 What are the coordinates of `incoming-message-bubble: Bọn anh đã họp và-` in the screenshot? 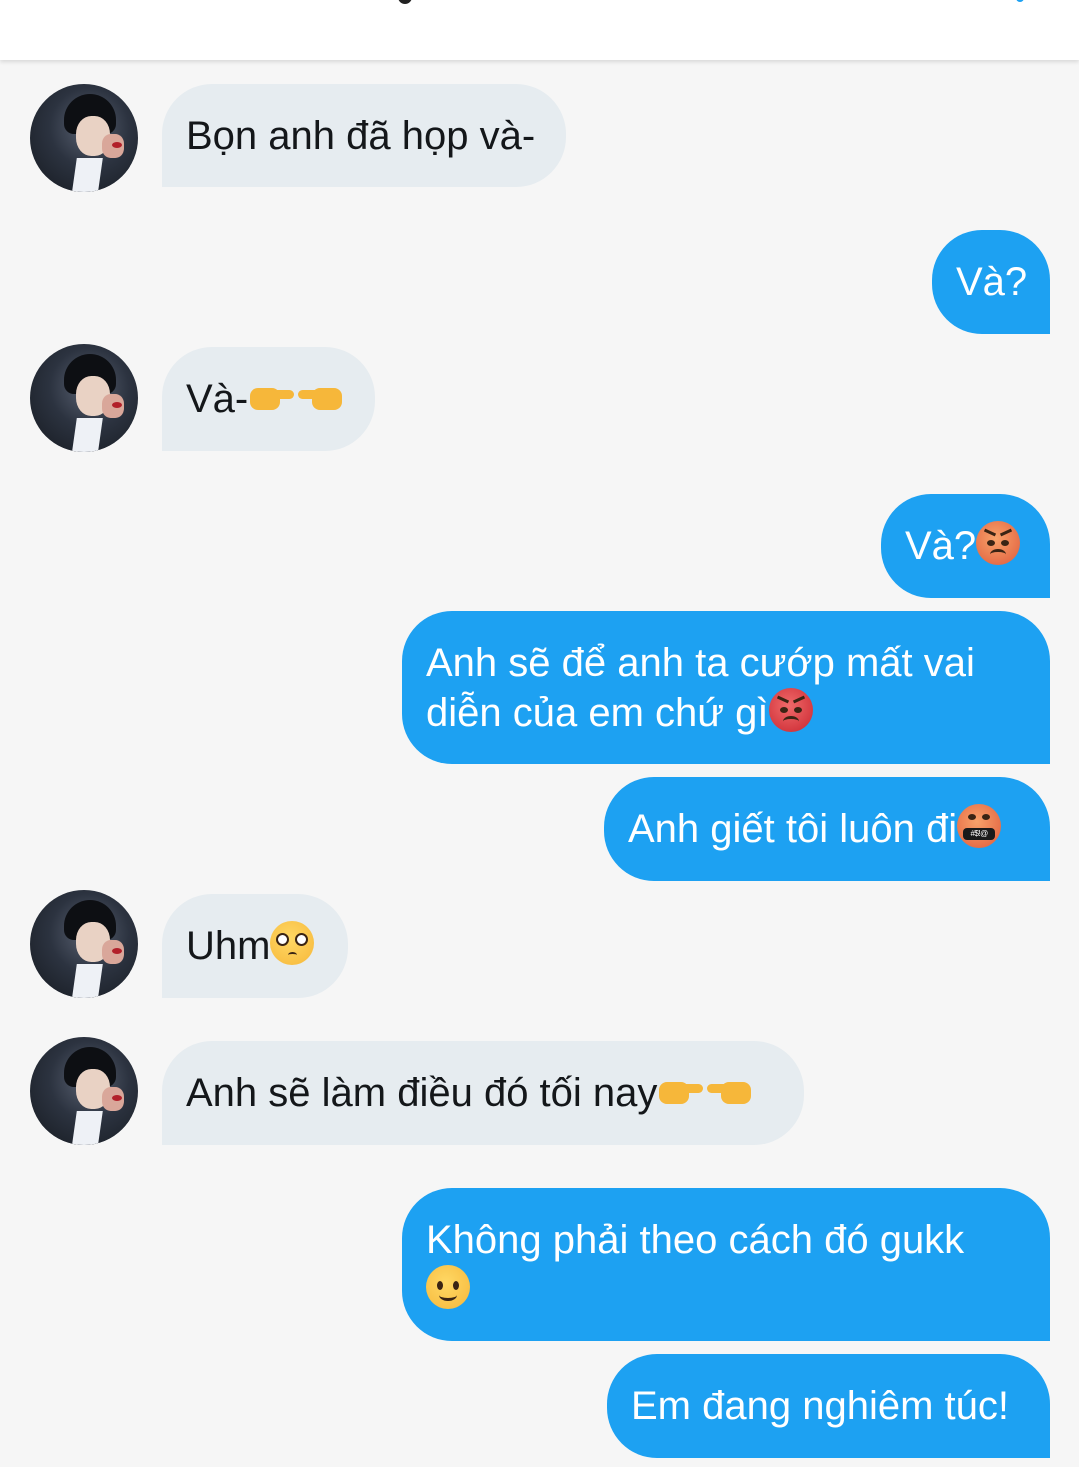 It's located at (364, 135).